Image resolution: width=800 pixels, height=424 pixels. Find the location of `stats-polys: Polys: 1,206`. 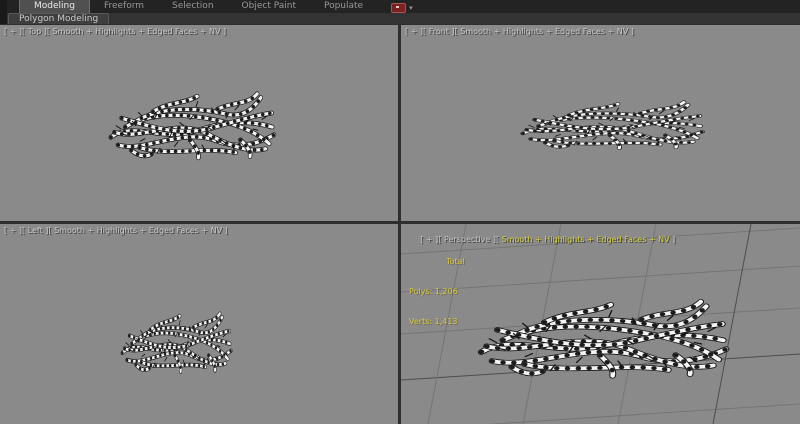

stats-polys: Polys: 1,206 is located at coordinates (433, 291).